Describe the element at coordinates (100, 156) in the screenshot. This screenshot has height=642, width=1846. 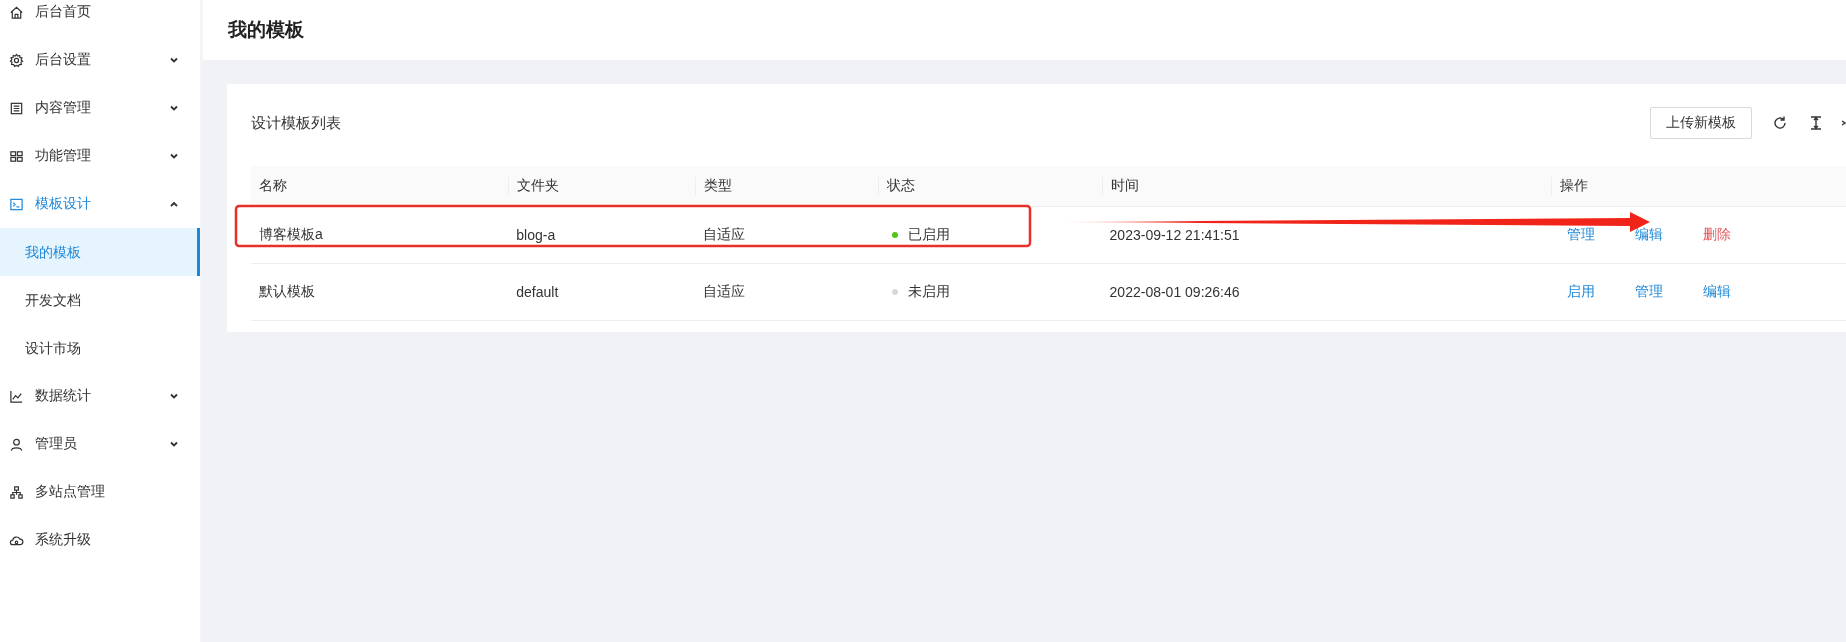
I see `sidebar-item: 功能管理` at that location.